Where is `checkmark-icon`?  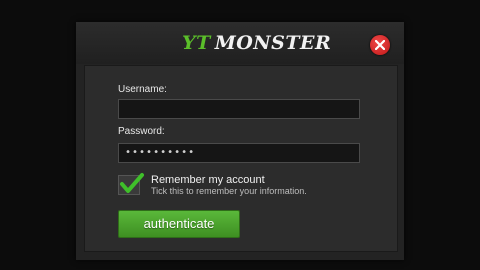
checkmark-icon is located at coordinates (132, 183).